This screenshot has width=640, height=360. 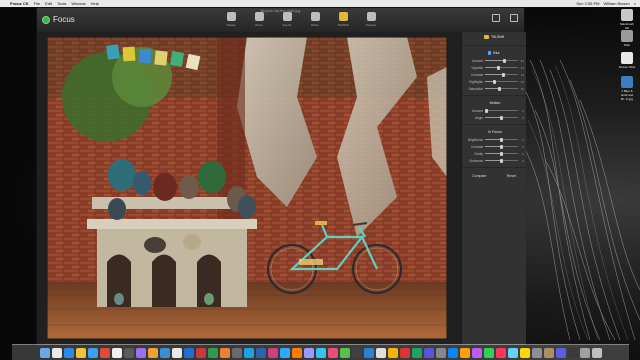 I want to click on blur-contrast-slider: Contrast 10, so click(x=494, y=74).